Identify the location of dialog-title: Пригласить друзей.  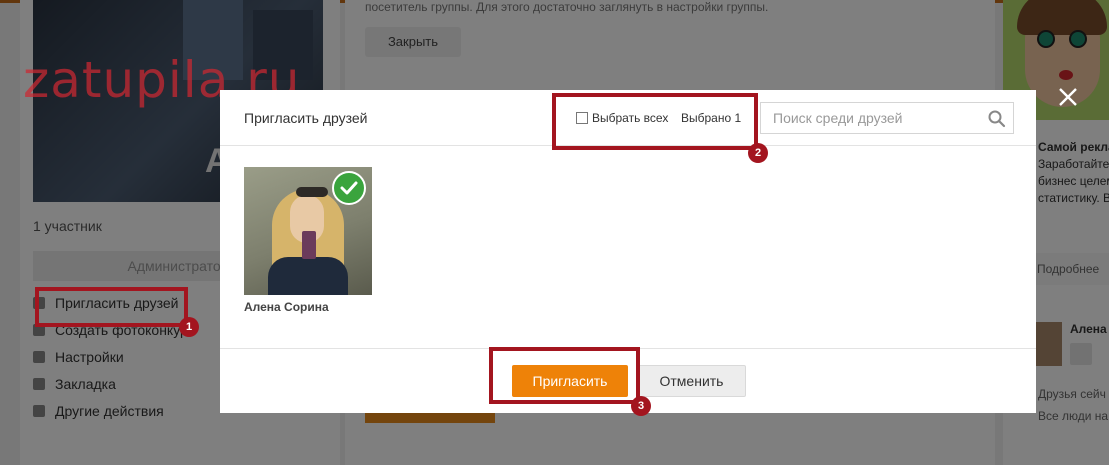
(306, 118).